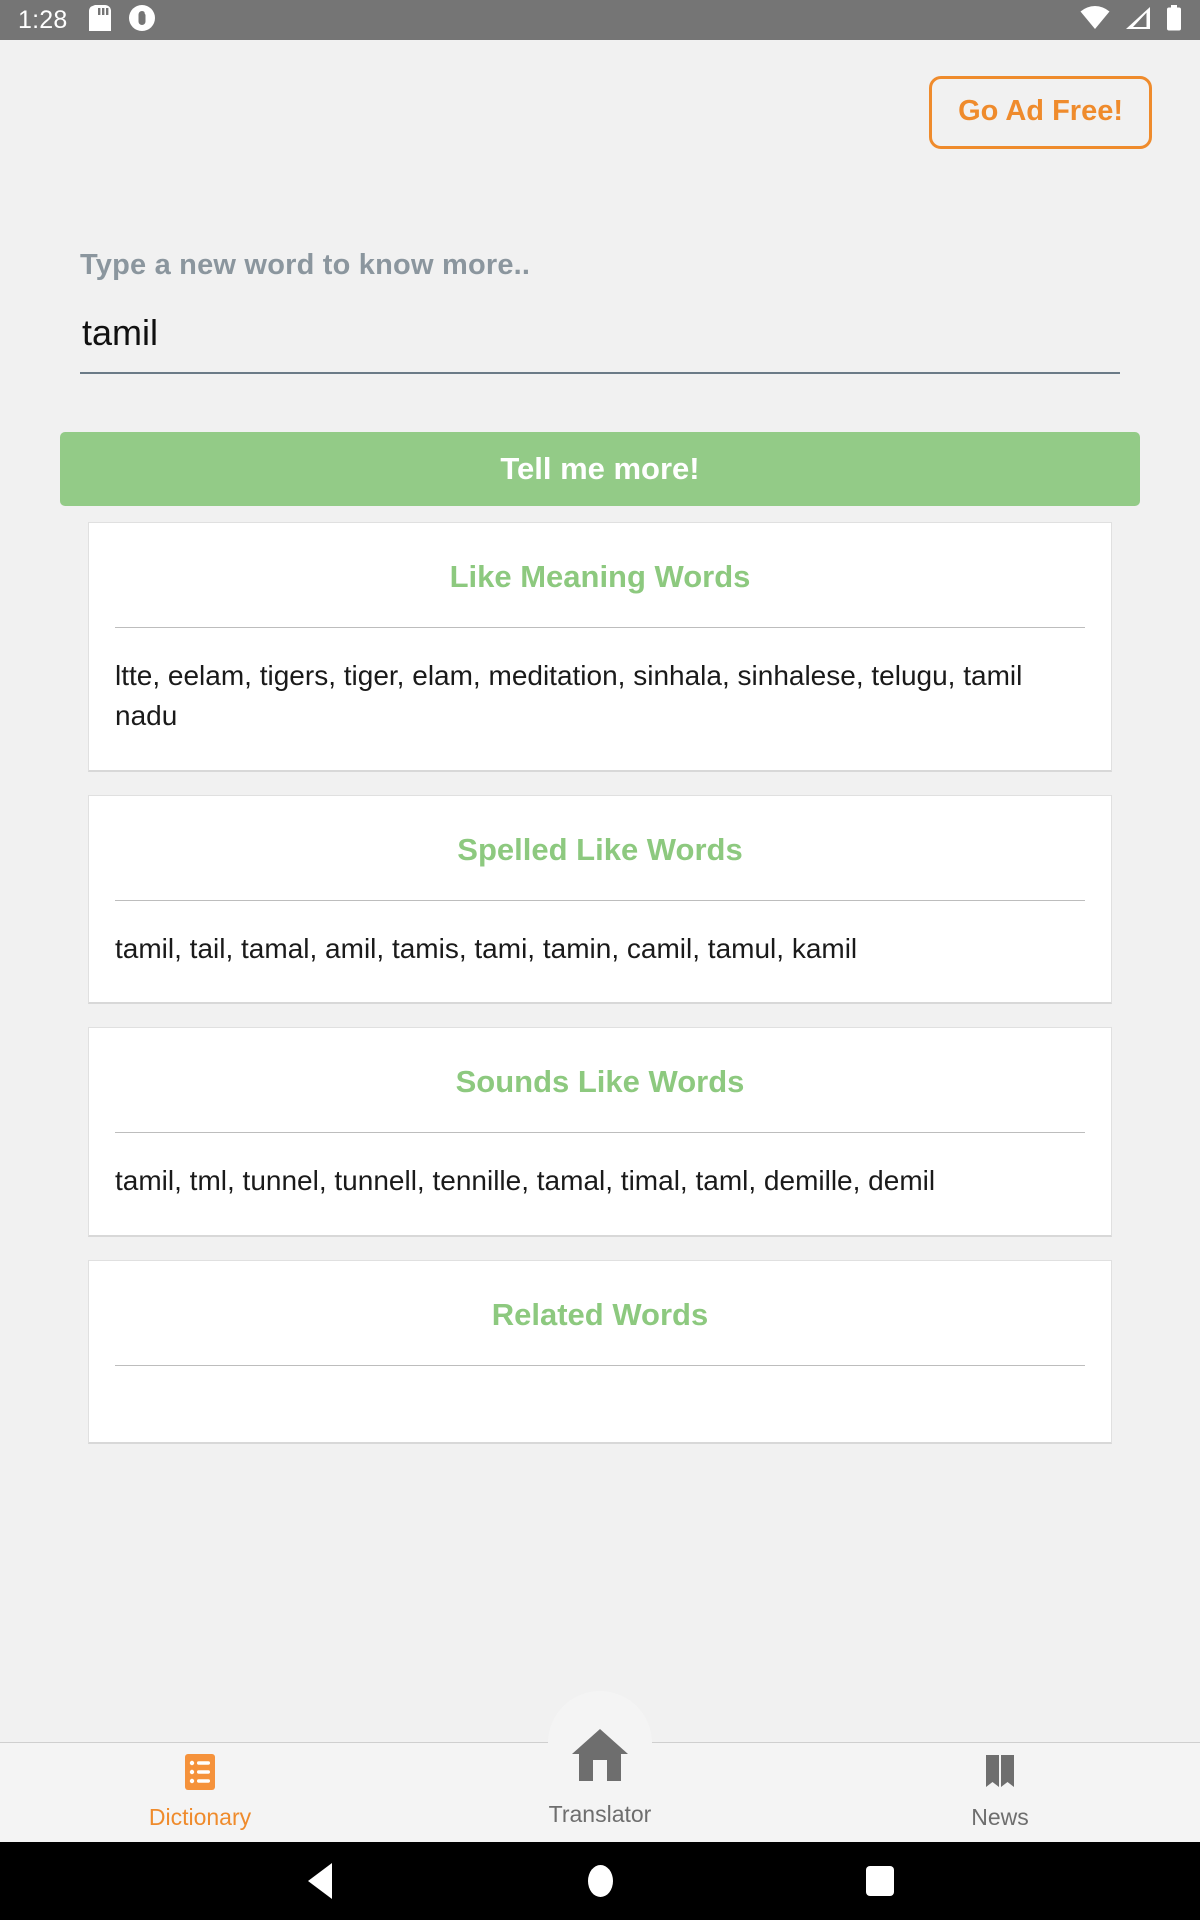 Image resolution: width=1200 pixels, height=1920 pixels. What do you see at coordinates (1174, 20) in the screenshot?
I see `battery-icon` at bounding box center [1174, 20].